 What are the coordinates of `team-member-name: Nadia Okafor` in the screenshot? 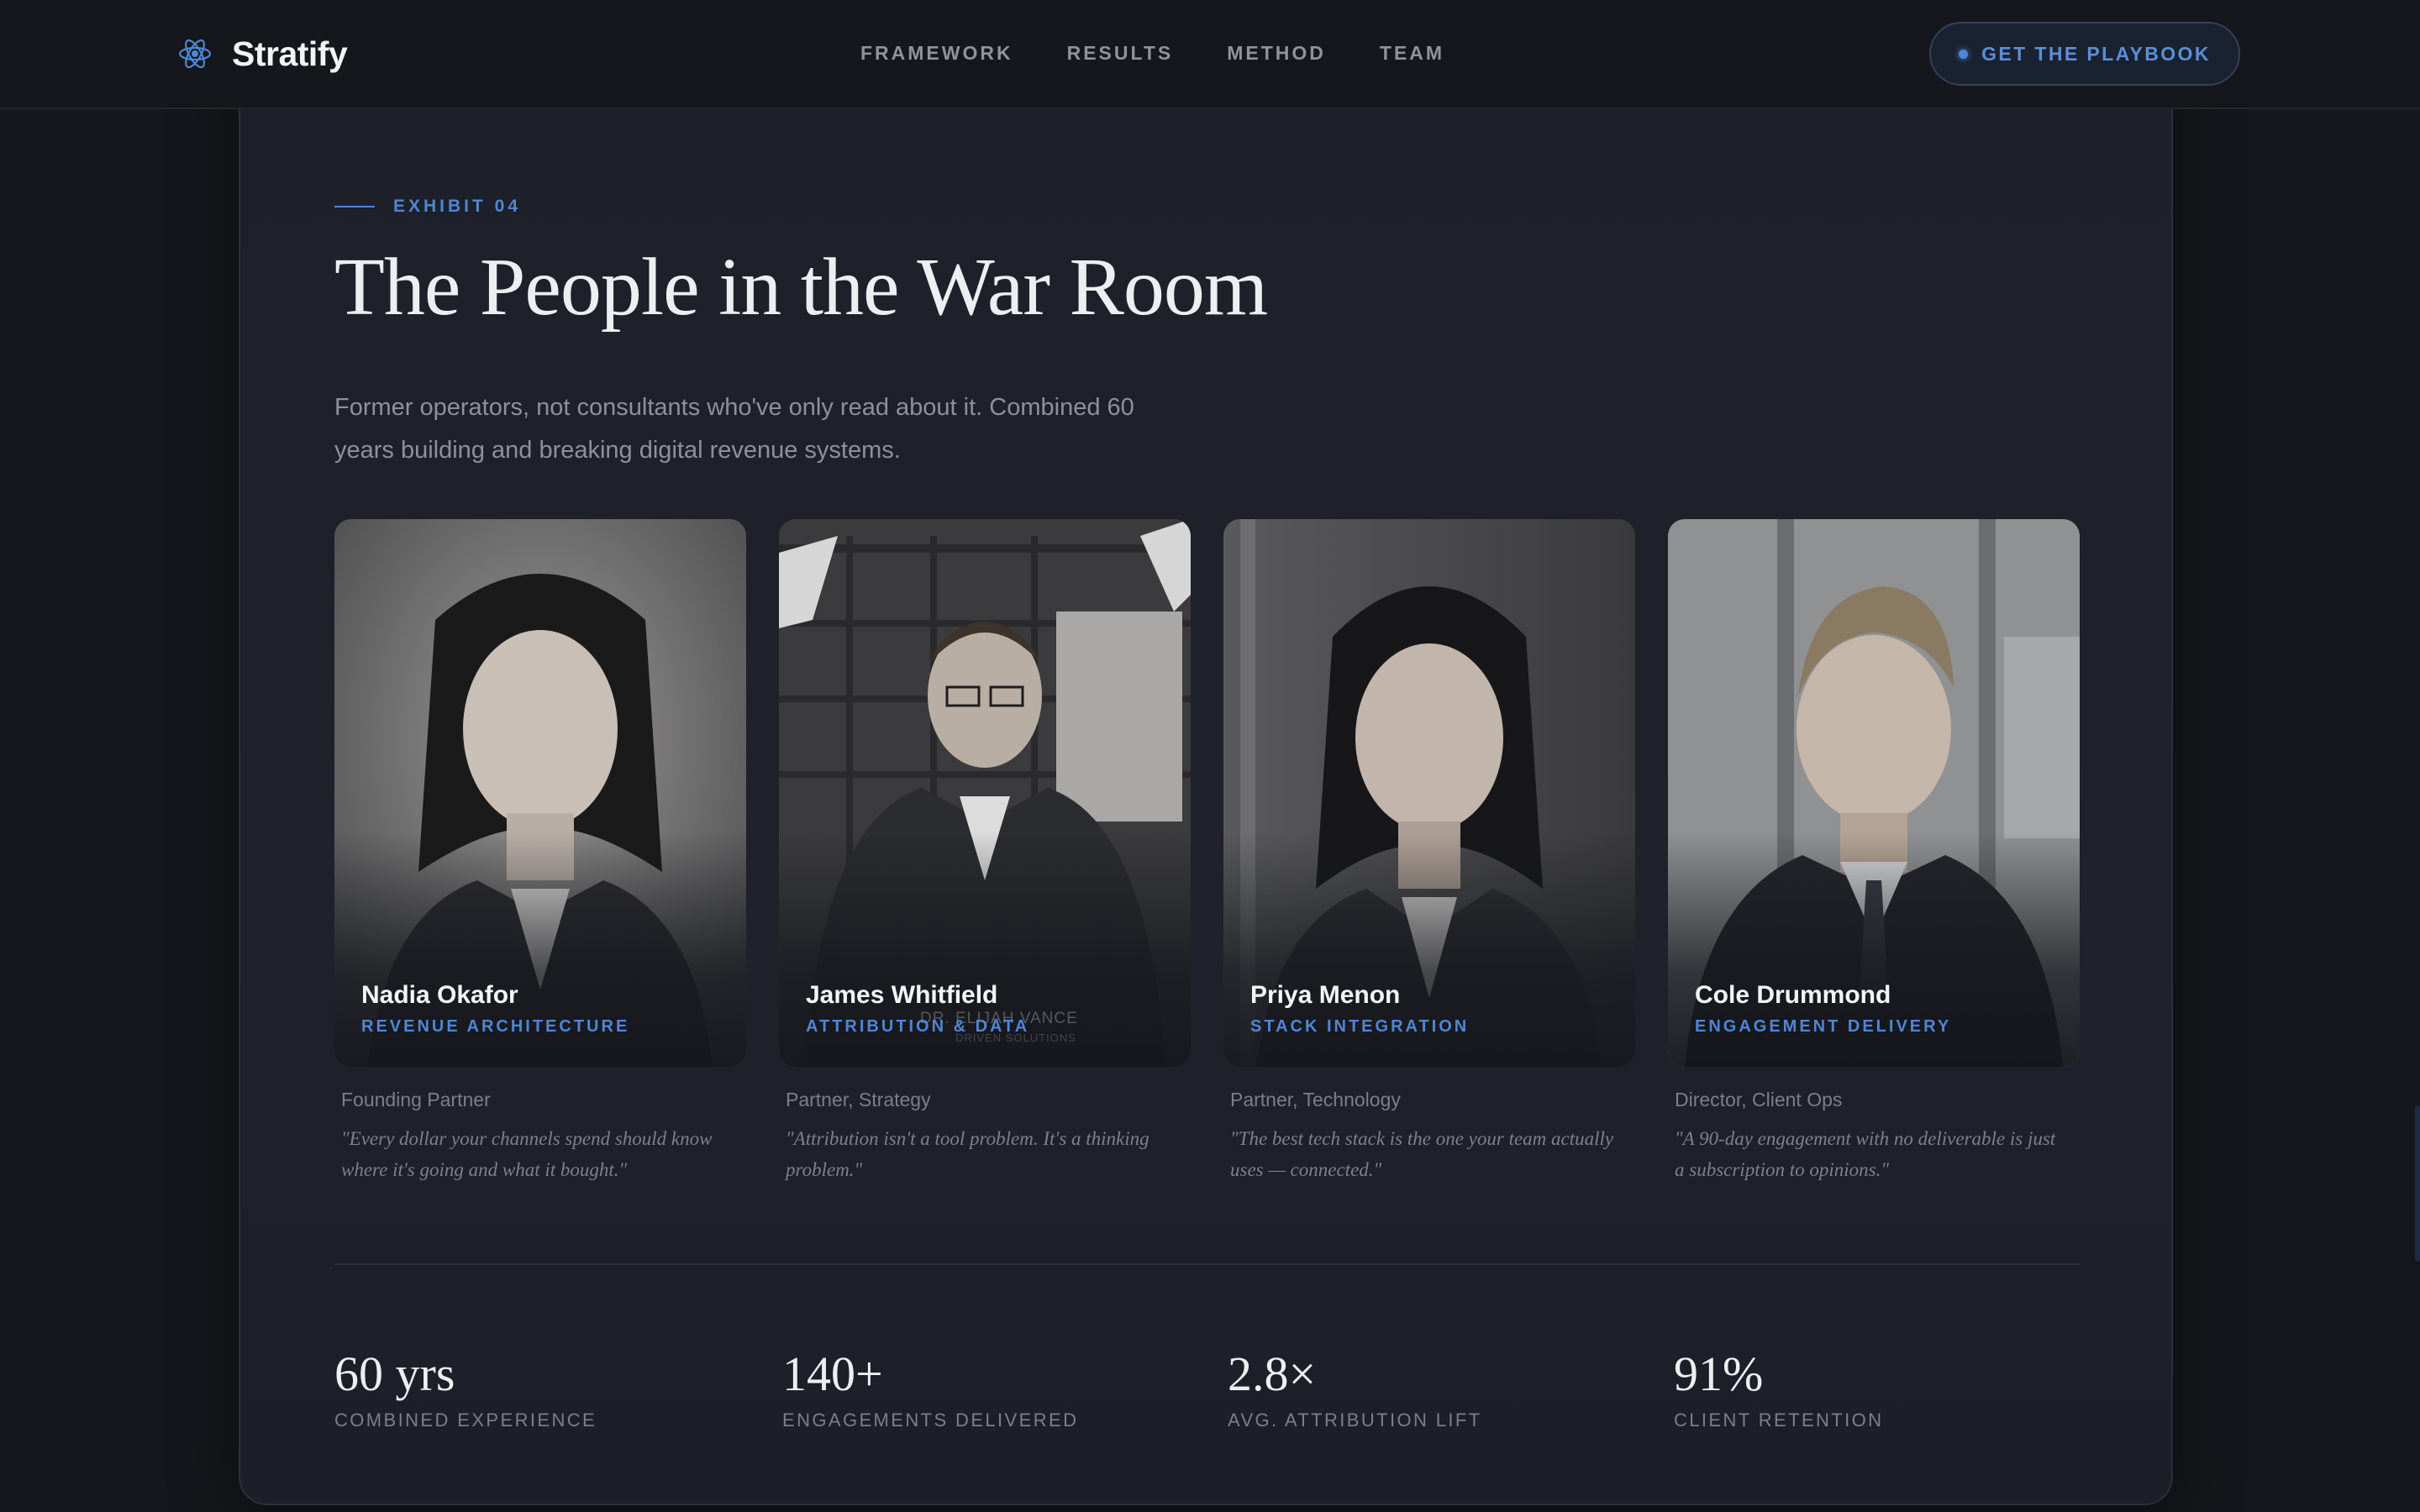 It's located at (439, 995).